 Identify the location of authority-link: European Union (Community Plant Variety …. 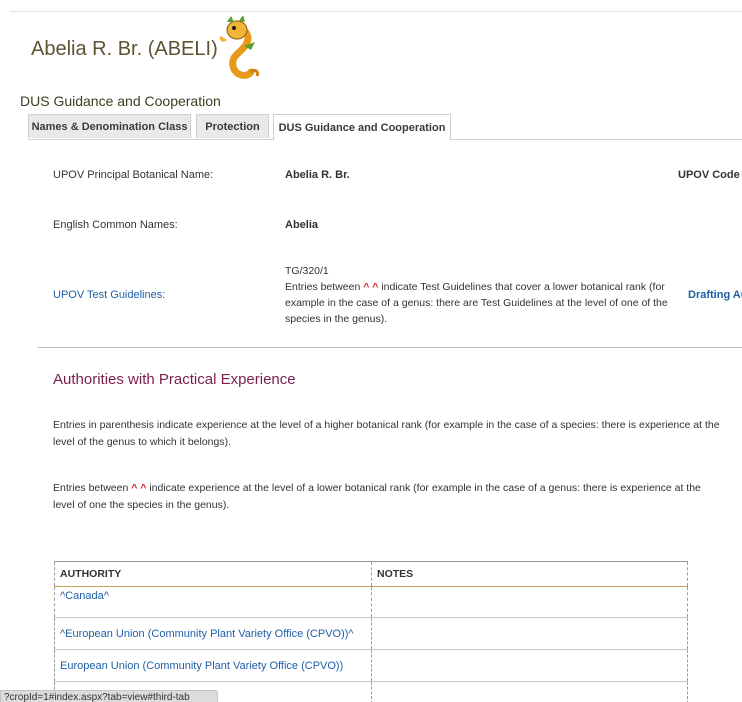
(213, 665).